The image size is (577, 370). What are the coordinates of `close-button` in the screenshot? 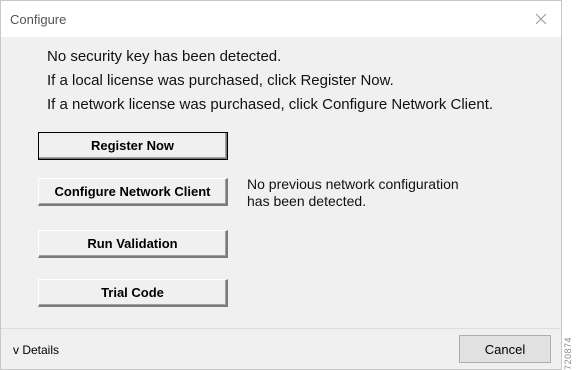 It's located at (541, 19).